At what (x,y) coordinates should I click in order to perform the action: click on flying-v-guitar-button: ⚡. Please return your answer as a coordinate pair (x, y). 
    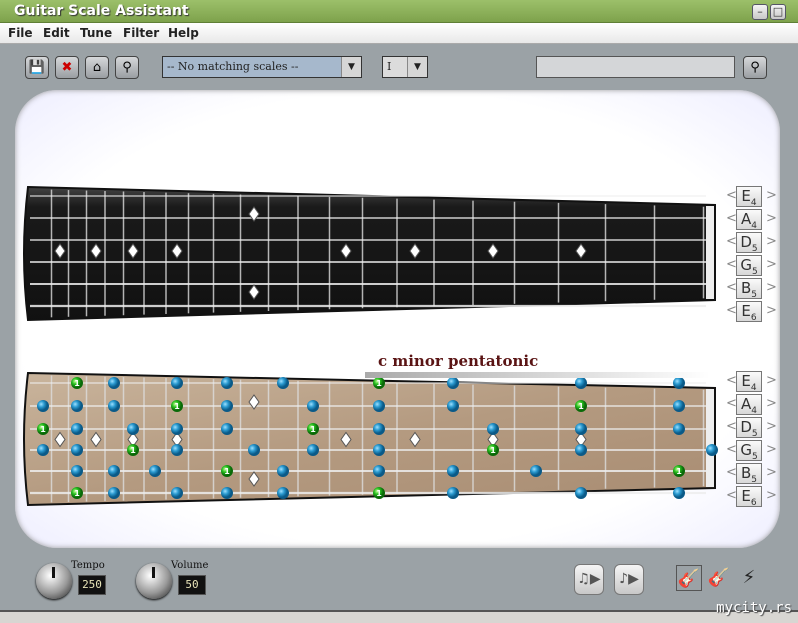
    Looking at the image, I should click on (749, 578).